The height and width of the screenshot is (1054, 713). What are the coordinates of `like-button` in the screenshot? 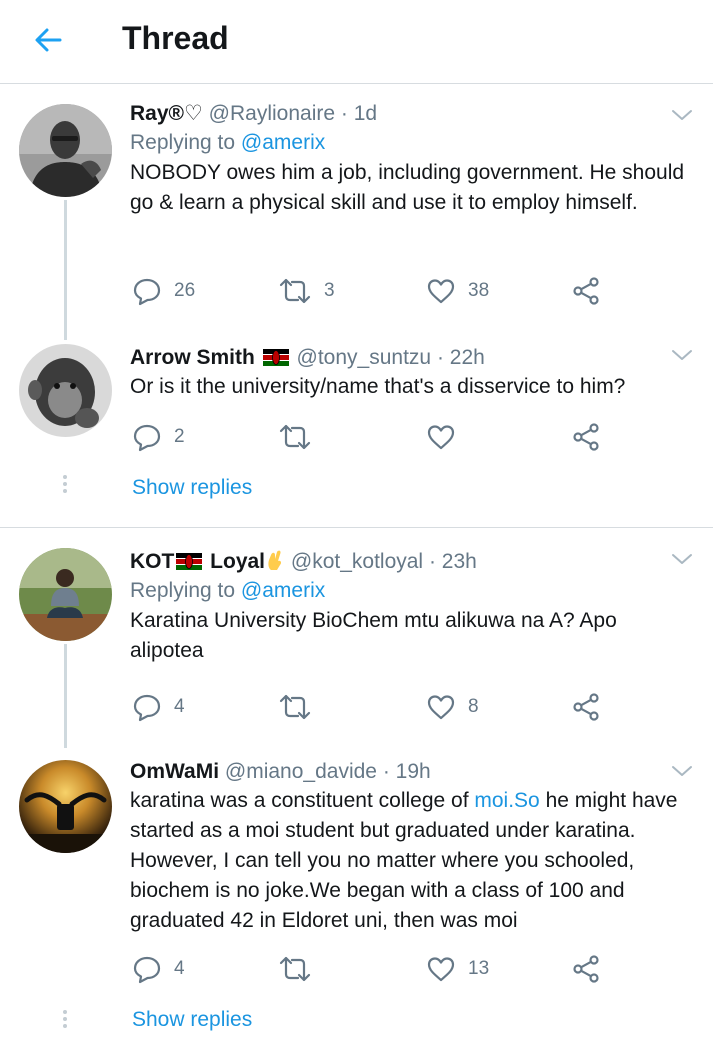 It's located at (447, 437).